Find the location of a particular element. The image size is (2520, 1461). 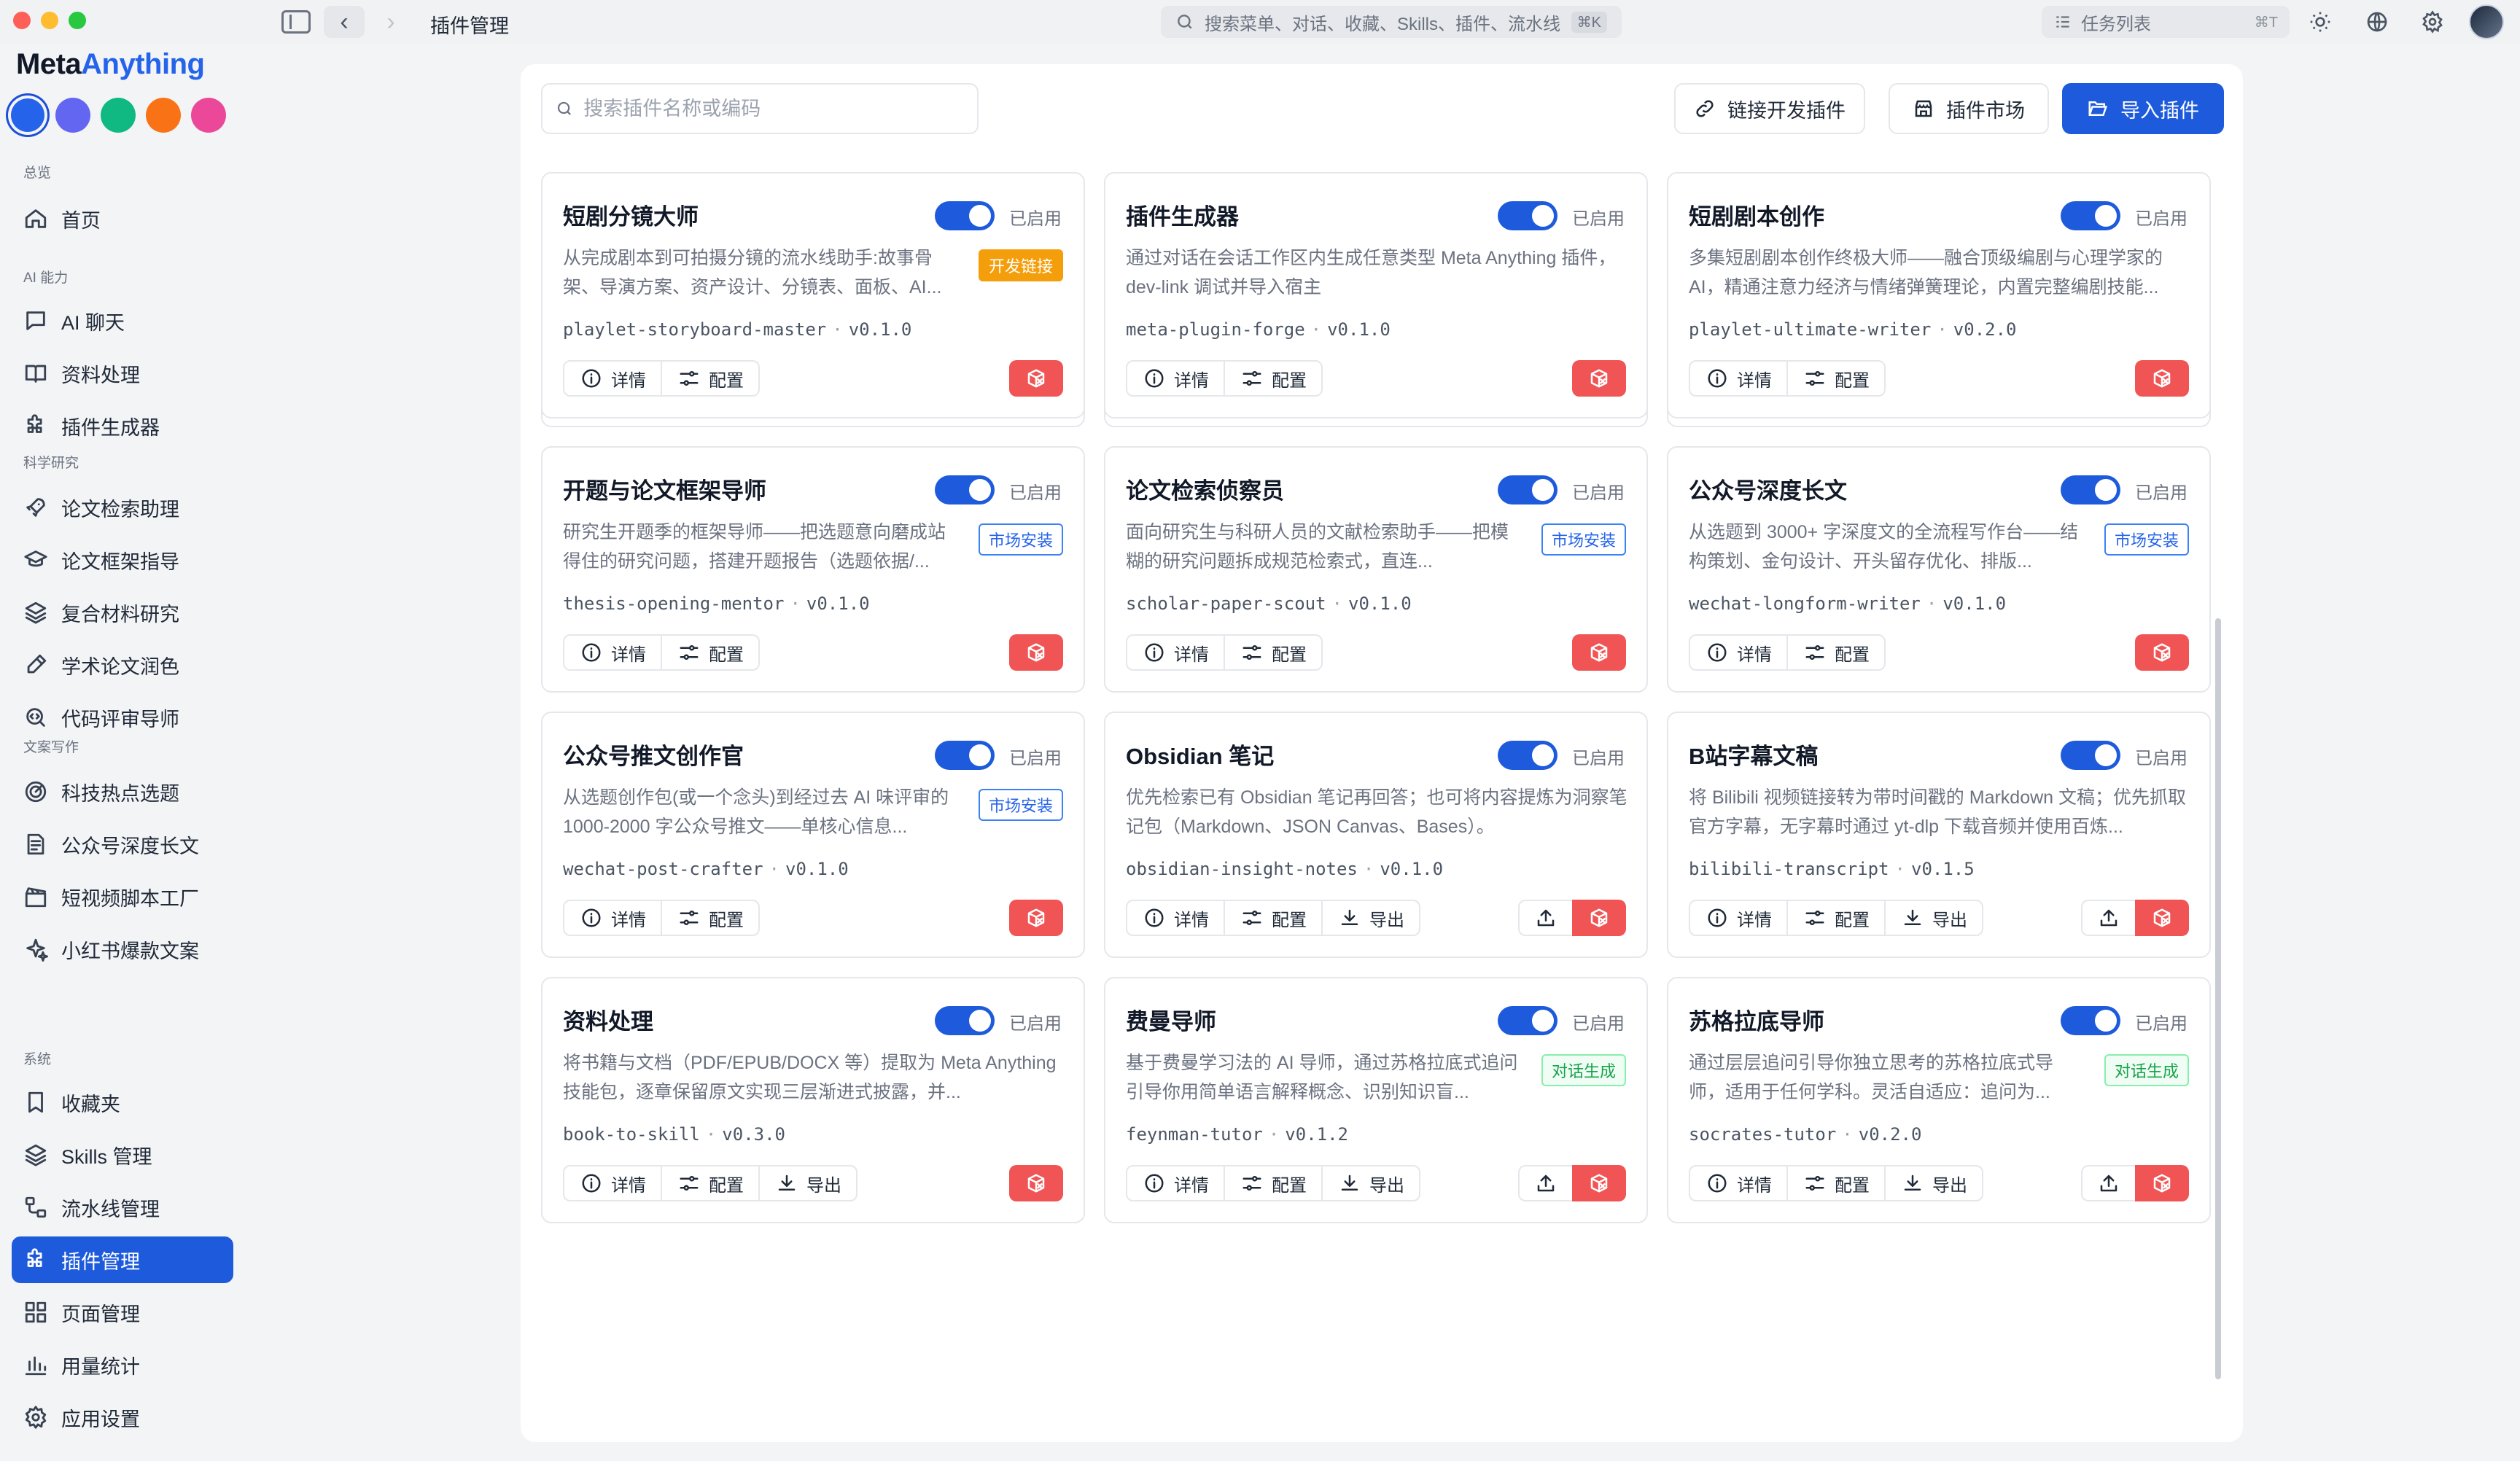

link-dev-plugin-button: 链接开发插件 is located at coordinates (1769, 108).